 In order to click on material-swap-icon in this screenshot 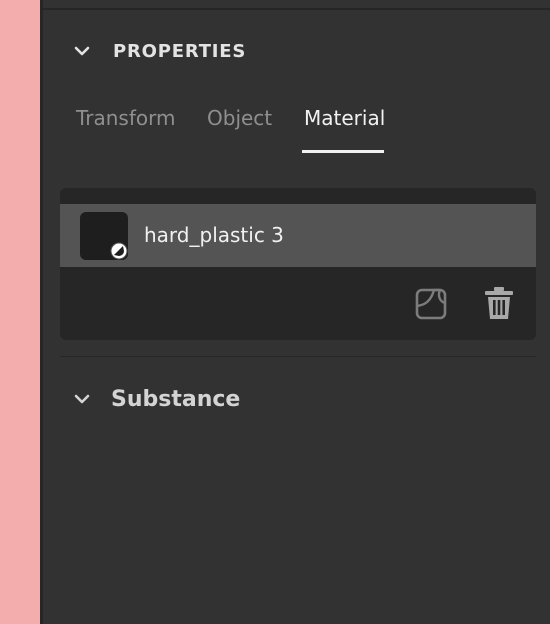, I will do `click(431, 304)`.